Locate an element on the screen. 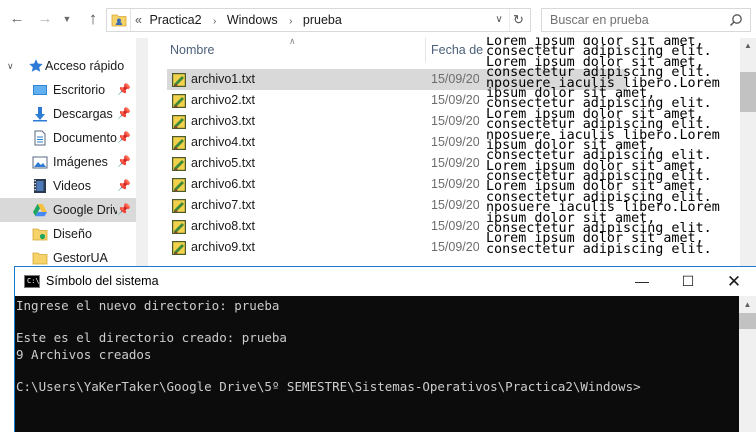  videos-icon is located at coordinates (40, 186).